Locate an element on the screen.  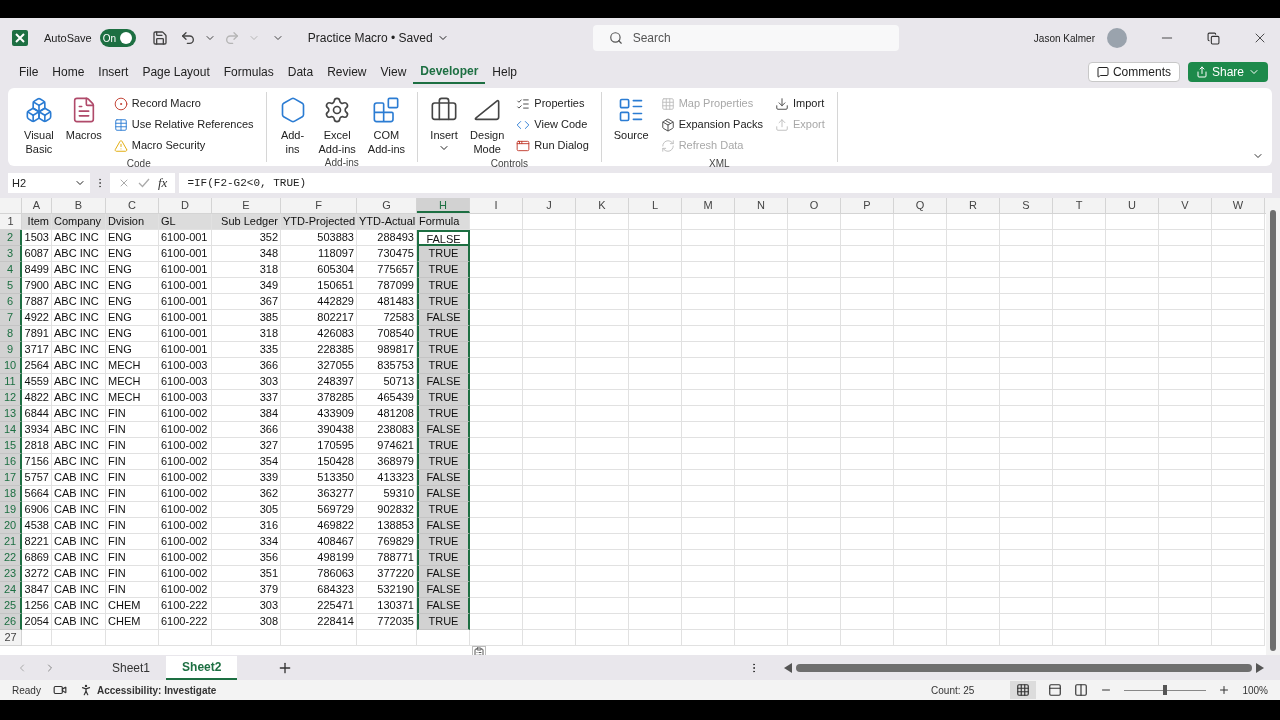
row-header: 17 is located at coordinates (11, 478).